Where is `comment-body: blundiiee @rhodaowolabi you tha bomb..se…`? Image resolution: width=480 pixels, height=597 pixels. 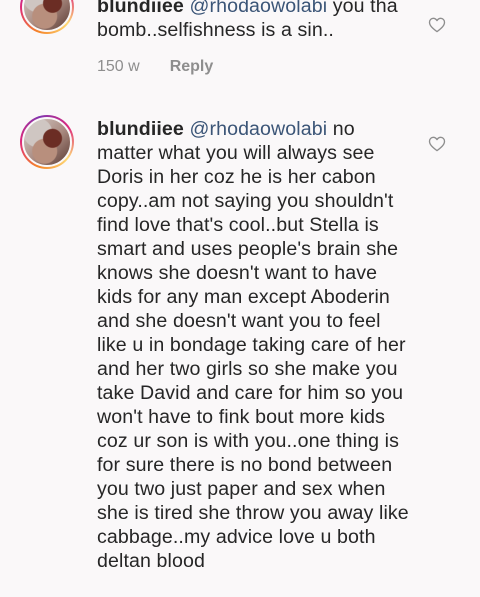
comment-body: blundiiee @rhodaowolabi you tha bomb..se… is located at coordinates (253, 21).